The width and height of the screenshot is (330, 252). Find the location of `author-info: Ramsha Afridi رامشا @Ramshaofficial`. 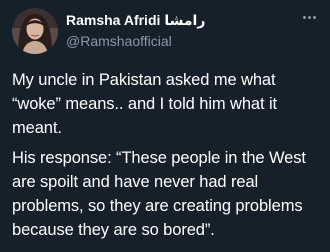

author-info: Ramsha Afridi رامشا @Ramshaofficial is located at coordinates (135, 30).